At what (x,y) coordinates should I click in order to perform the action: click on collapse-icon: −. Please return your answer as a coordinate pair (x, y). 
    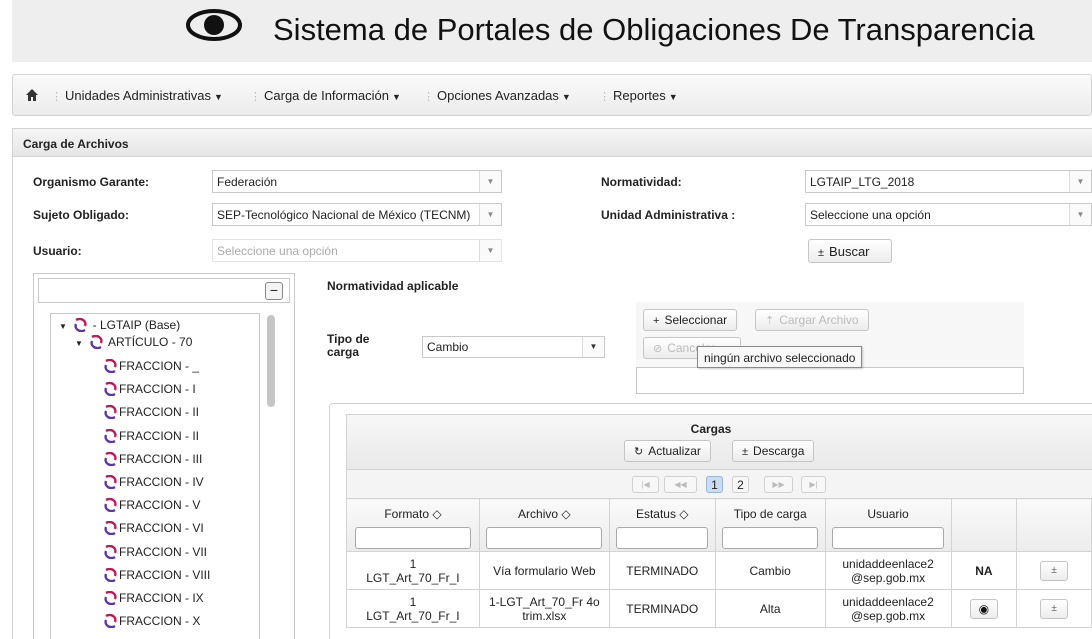
    Looking at the image, I should click on (274, 291).